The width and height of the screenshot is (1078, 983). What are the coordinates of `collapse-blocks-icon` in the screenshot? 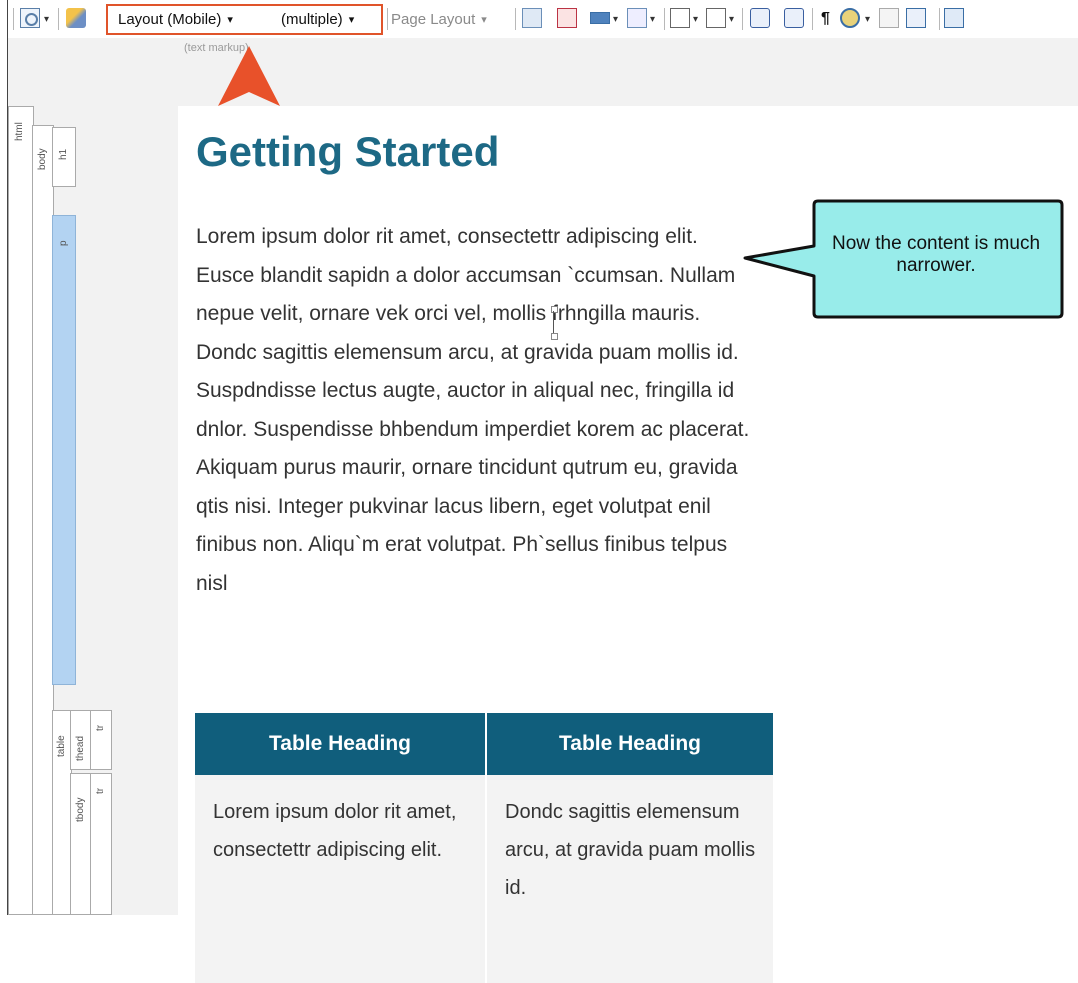 It's located at (916, 18).